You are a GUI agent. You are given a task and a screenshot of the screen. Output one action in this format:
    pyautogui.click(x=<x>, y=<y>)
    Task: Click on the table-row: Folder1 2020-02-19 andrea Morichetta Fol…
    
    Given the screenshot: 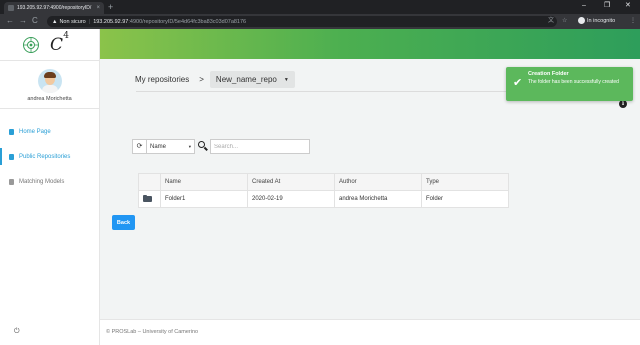 What is the action you would take?
    pyautogui.click(x=323, y=199)
    